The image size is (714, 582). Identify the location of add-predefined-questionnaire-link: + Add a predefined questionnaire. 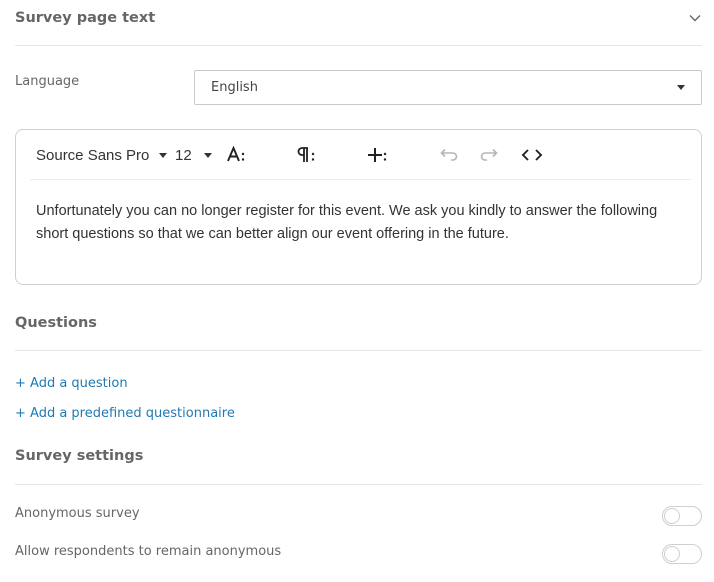
(125, 413).